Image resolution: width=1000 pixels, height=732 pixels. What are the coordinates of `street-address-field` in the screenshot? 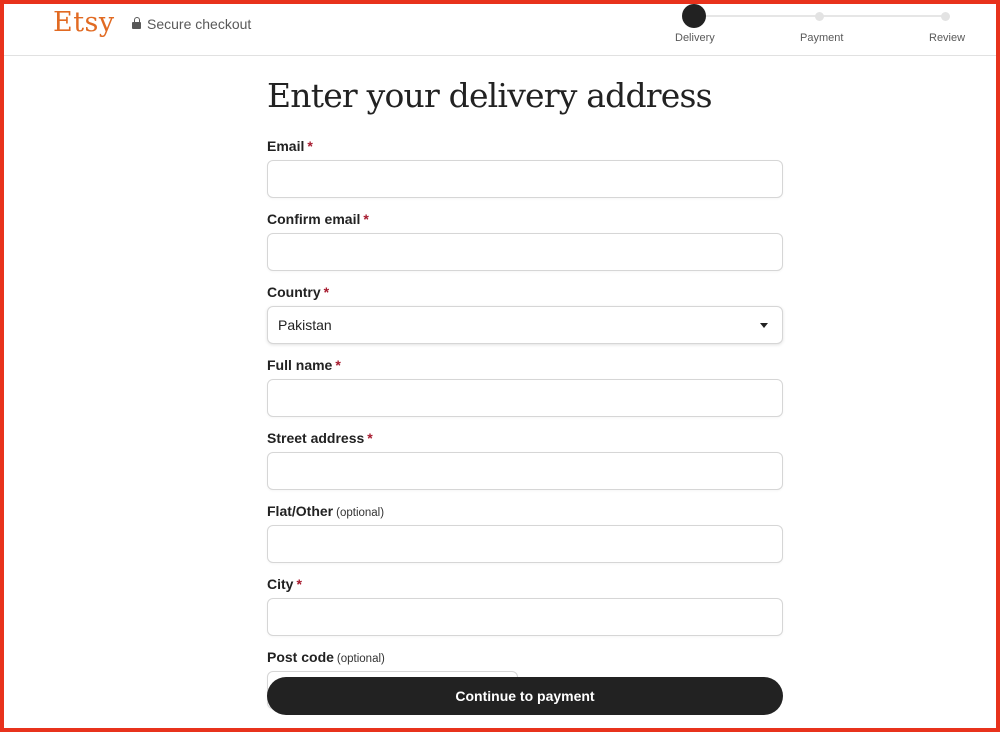 It's located at (525, 471).